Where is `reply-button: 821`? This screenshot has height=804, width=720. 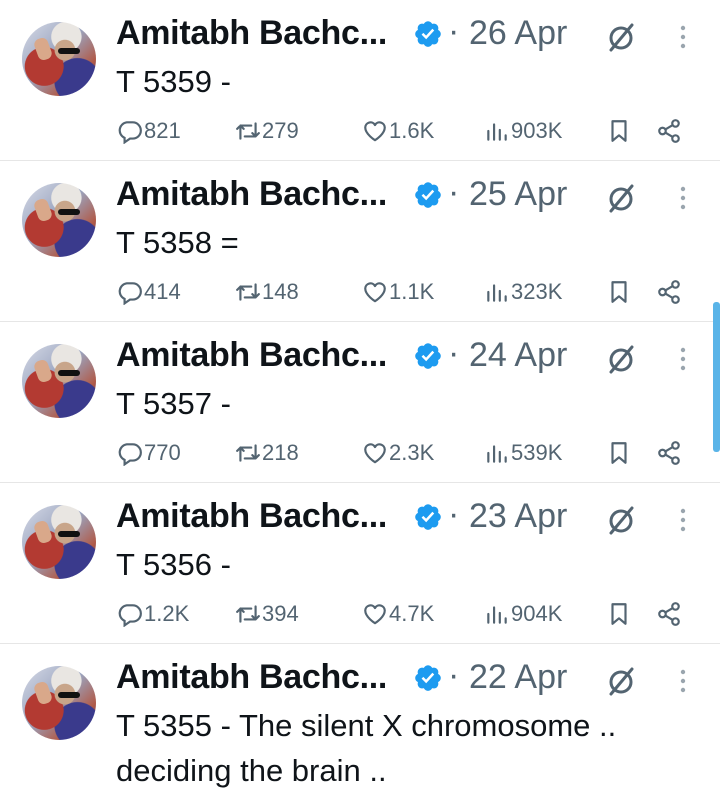
reply-button: 821 is located at coordinates (149, 131).